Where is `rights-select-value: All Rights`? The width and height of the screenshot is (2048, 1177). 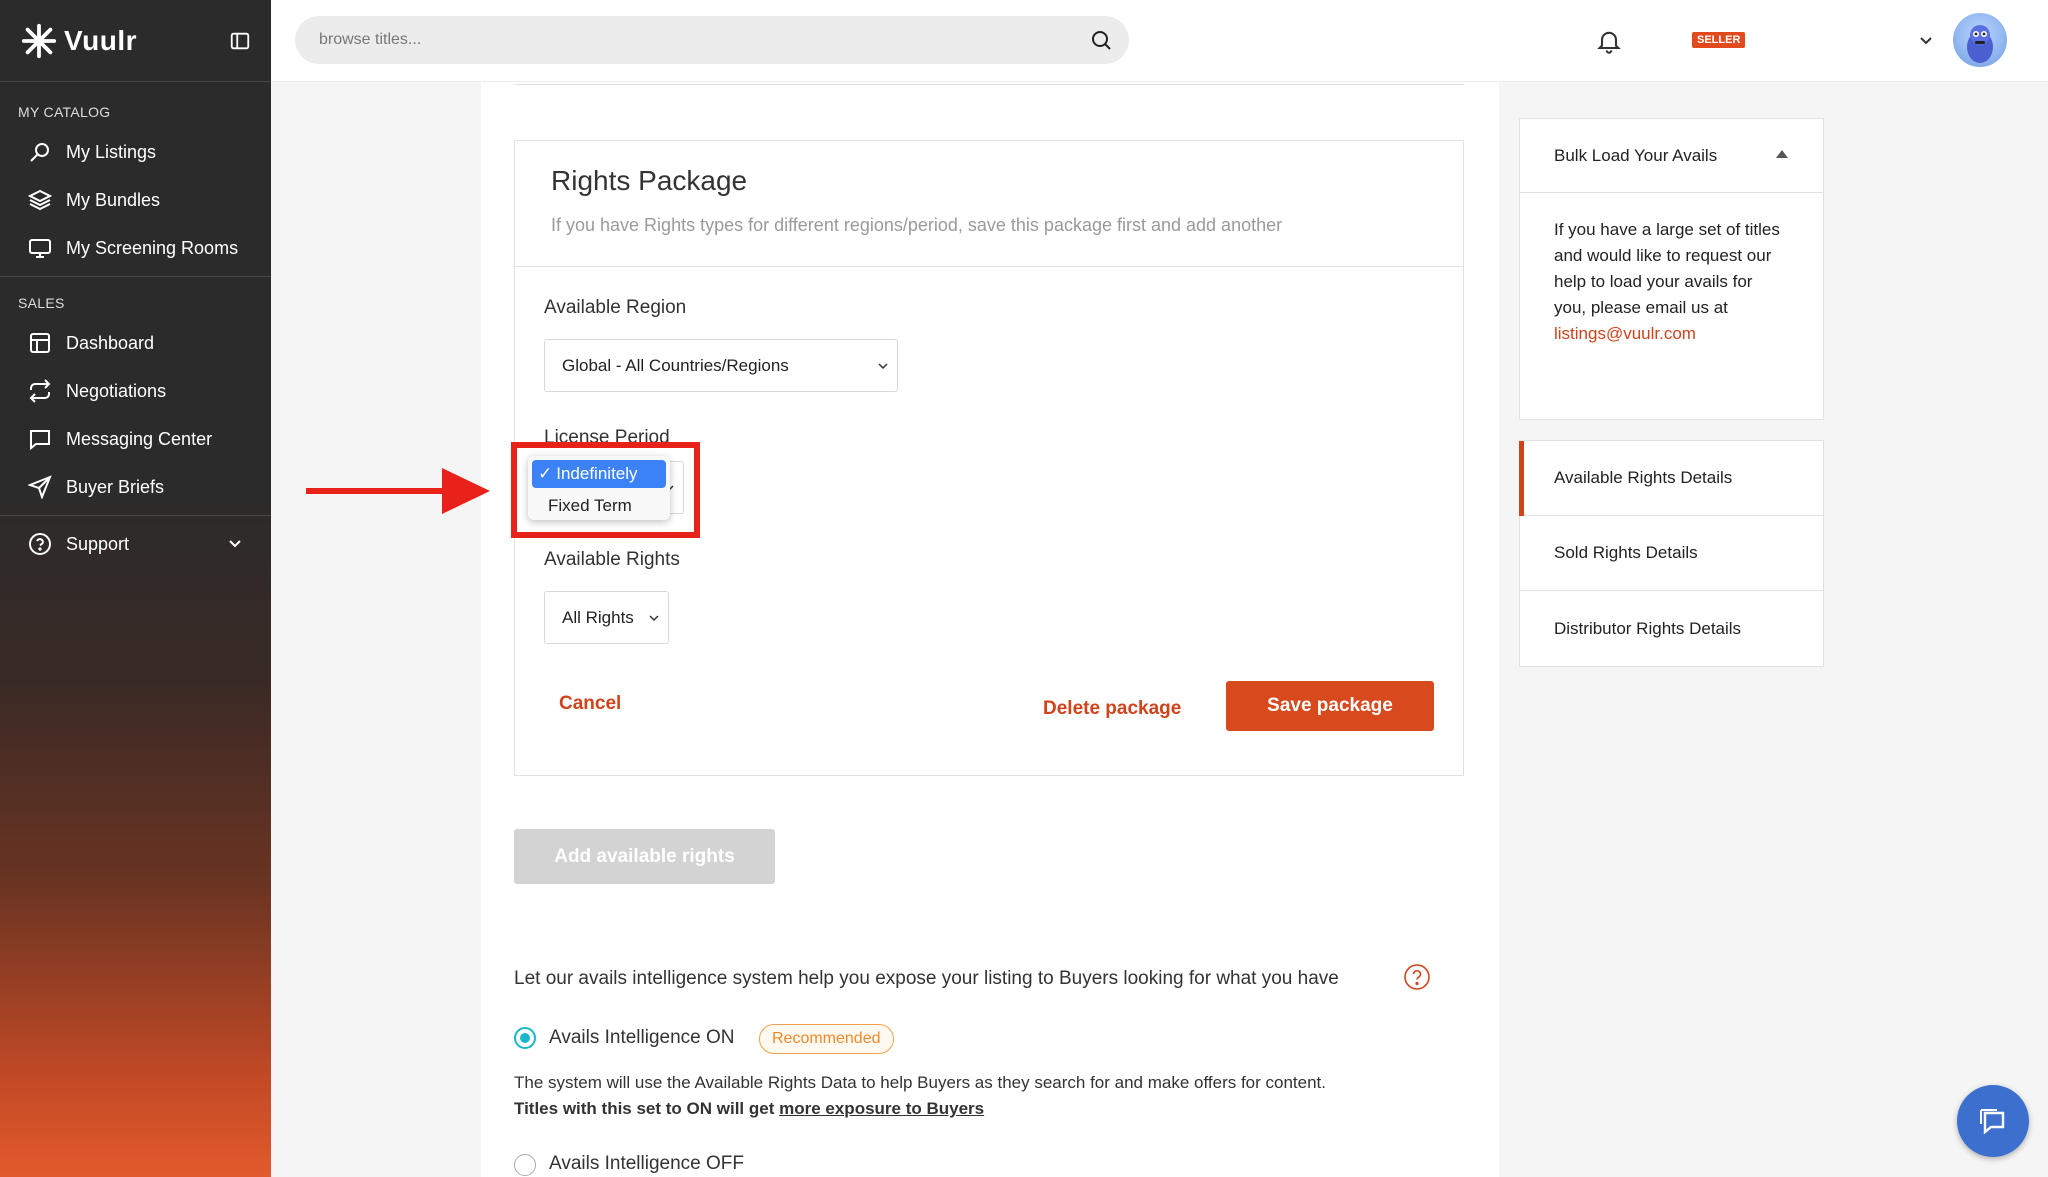
rights-select-value: All Rights is located at coordinates (598, 617).